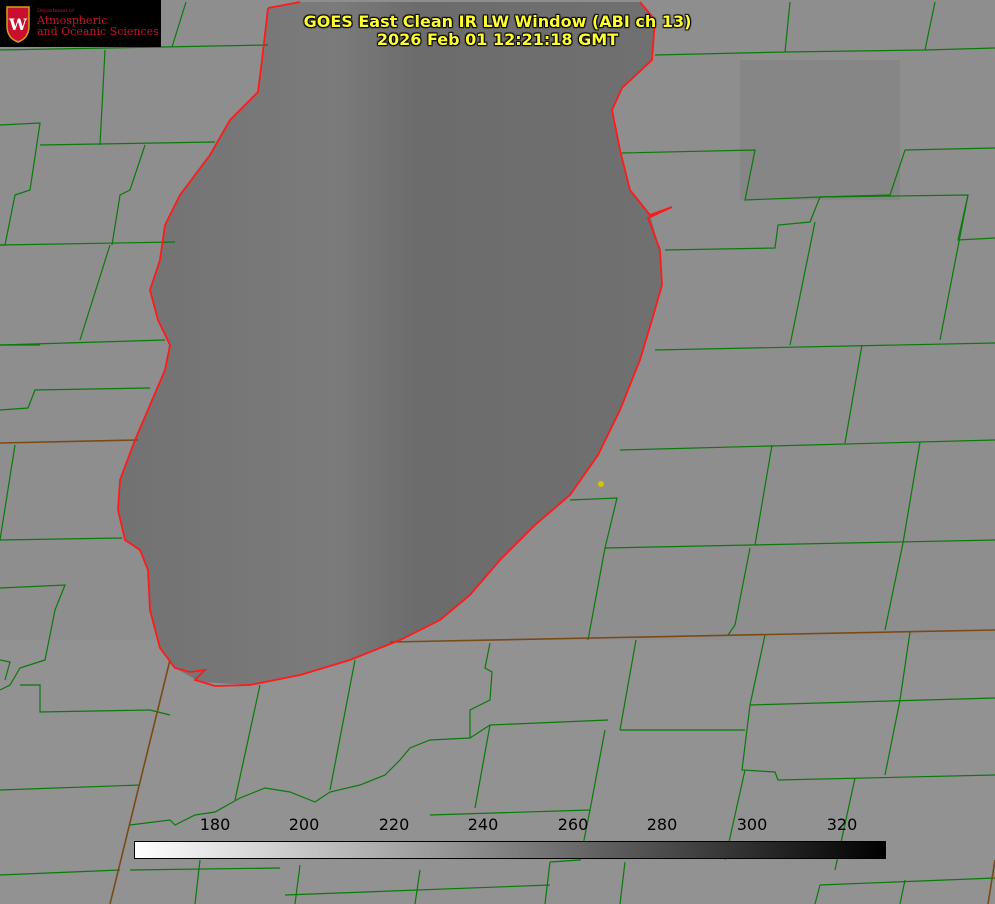 The image size is (995, 904). Describe the element at coordinates (573, 824) in the screenshot. I see `colorbar-tick-label: 260` at that location.